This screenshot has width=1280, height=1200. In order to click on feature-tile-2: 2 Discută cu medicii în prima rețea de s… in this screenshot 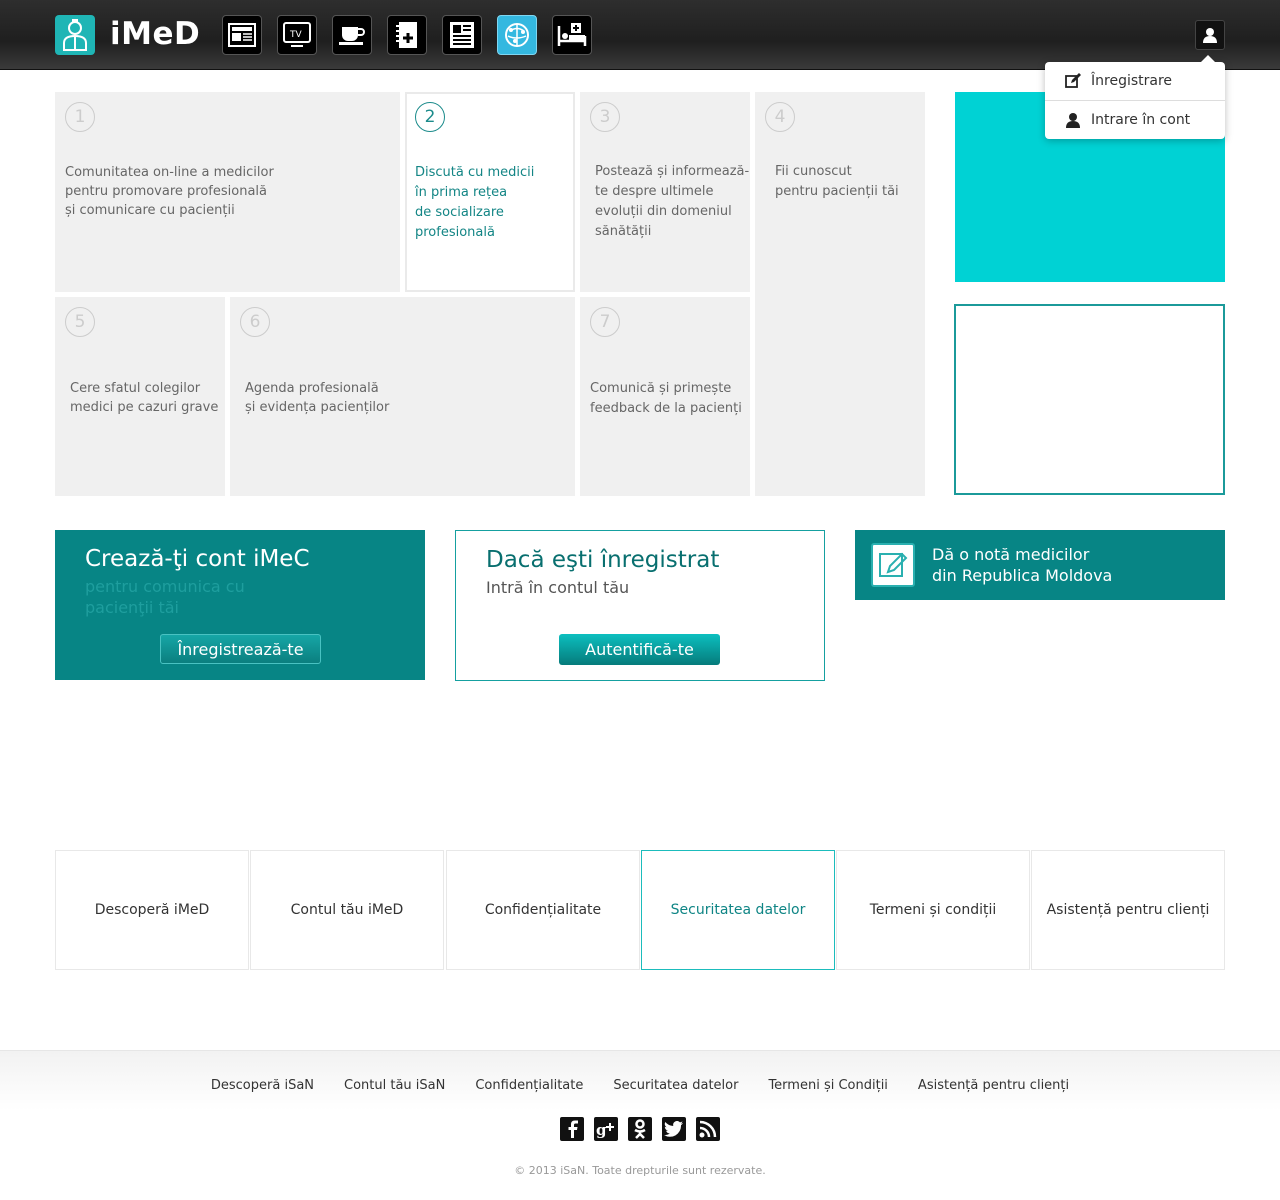, I will do `click(490, 192)`.